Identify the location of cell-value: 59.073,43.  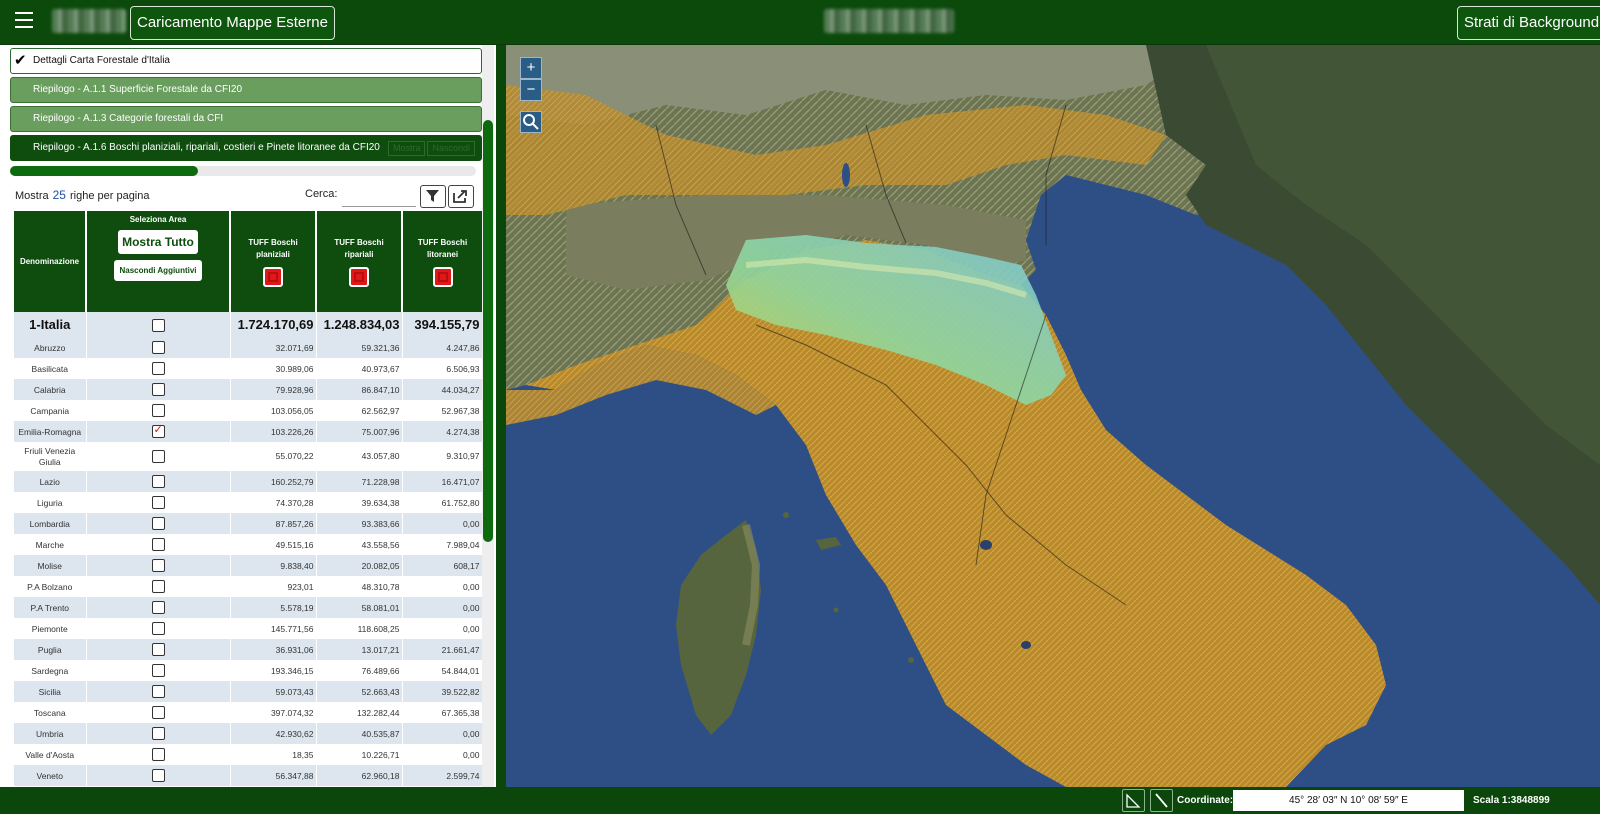
(273, 691).